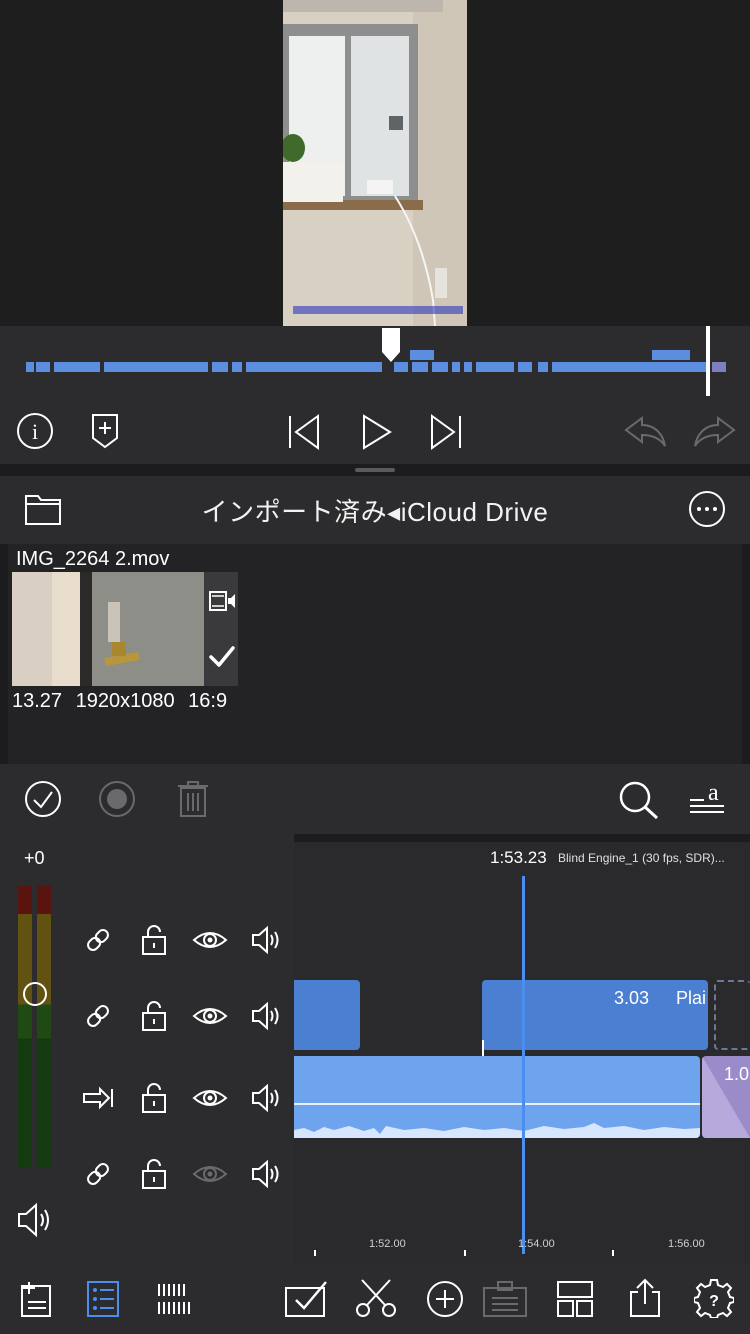 Image resolution: width=750 pixels, height=1334 pixels. Describe the element at coordinates (505, 1299) in the screenshot. I see `clipboard-icon` at that location.